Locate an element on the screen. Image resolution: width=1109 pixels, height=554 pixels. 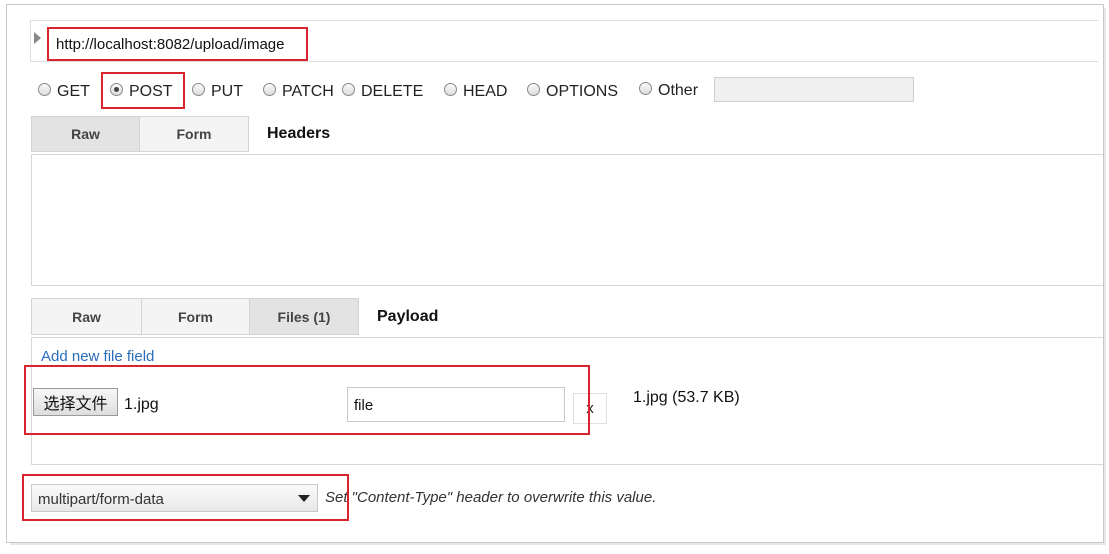
method-options-label: OPTIONS is located at coordinates (582, 92).